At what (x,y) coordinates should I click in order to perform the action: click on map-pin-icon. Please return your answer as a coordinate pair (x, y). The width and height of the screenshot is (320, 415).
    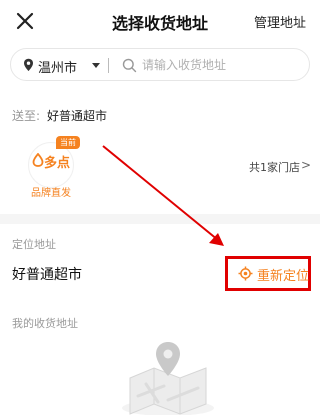
    Looking at the image, I should click on (168, 378).